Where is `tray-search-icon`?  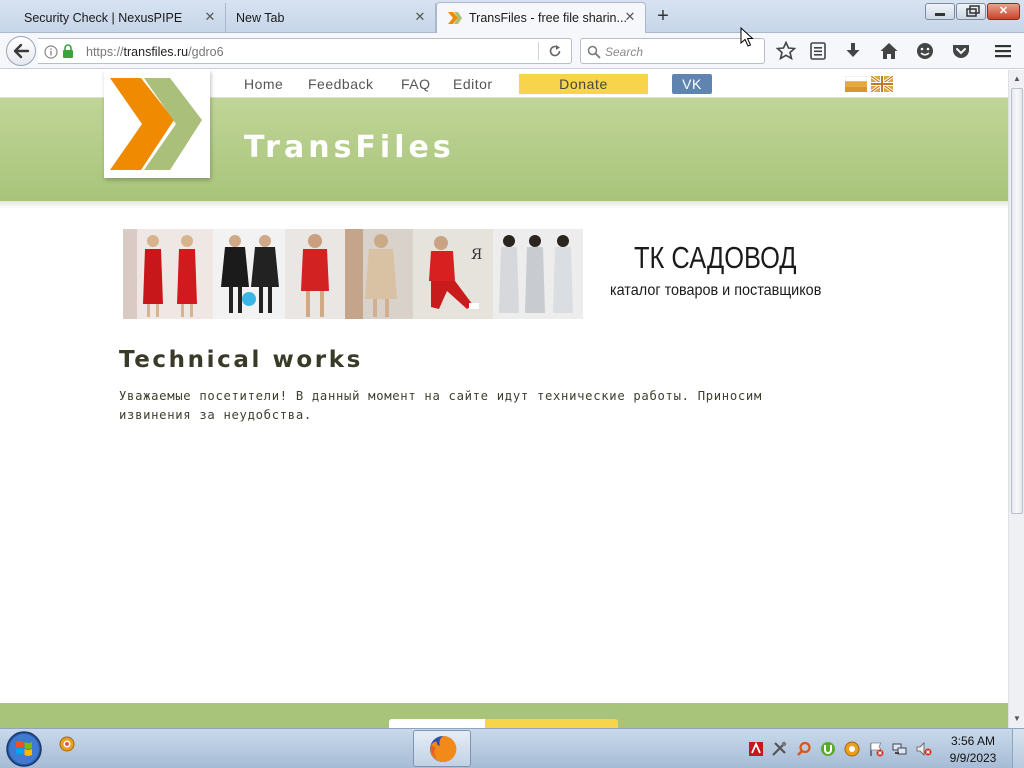
tray-search-icon is located at coordinates (804, 749).